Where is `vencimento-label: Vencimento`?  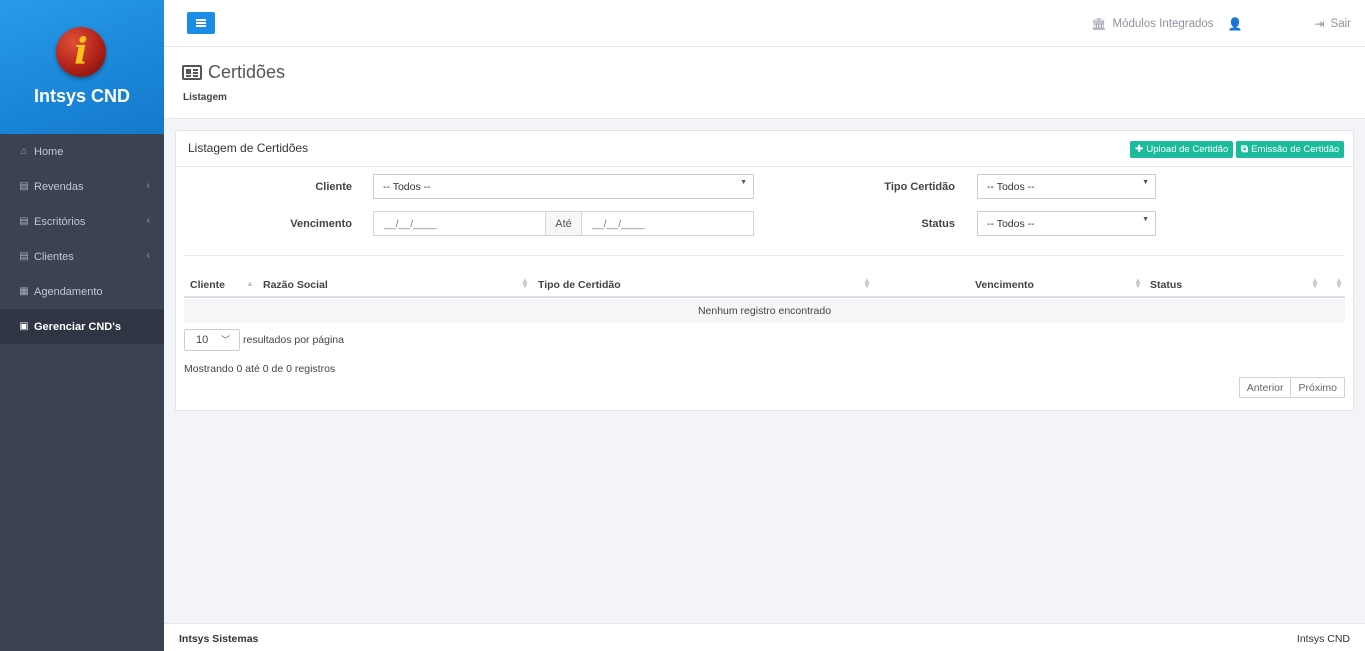
vencimento-label: Vencimento is located at coordinates (321, 224).